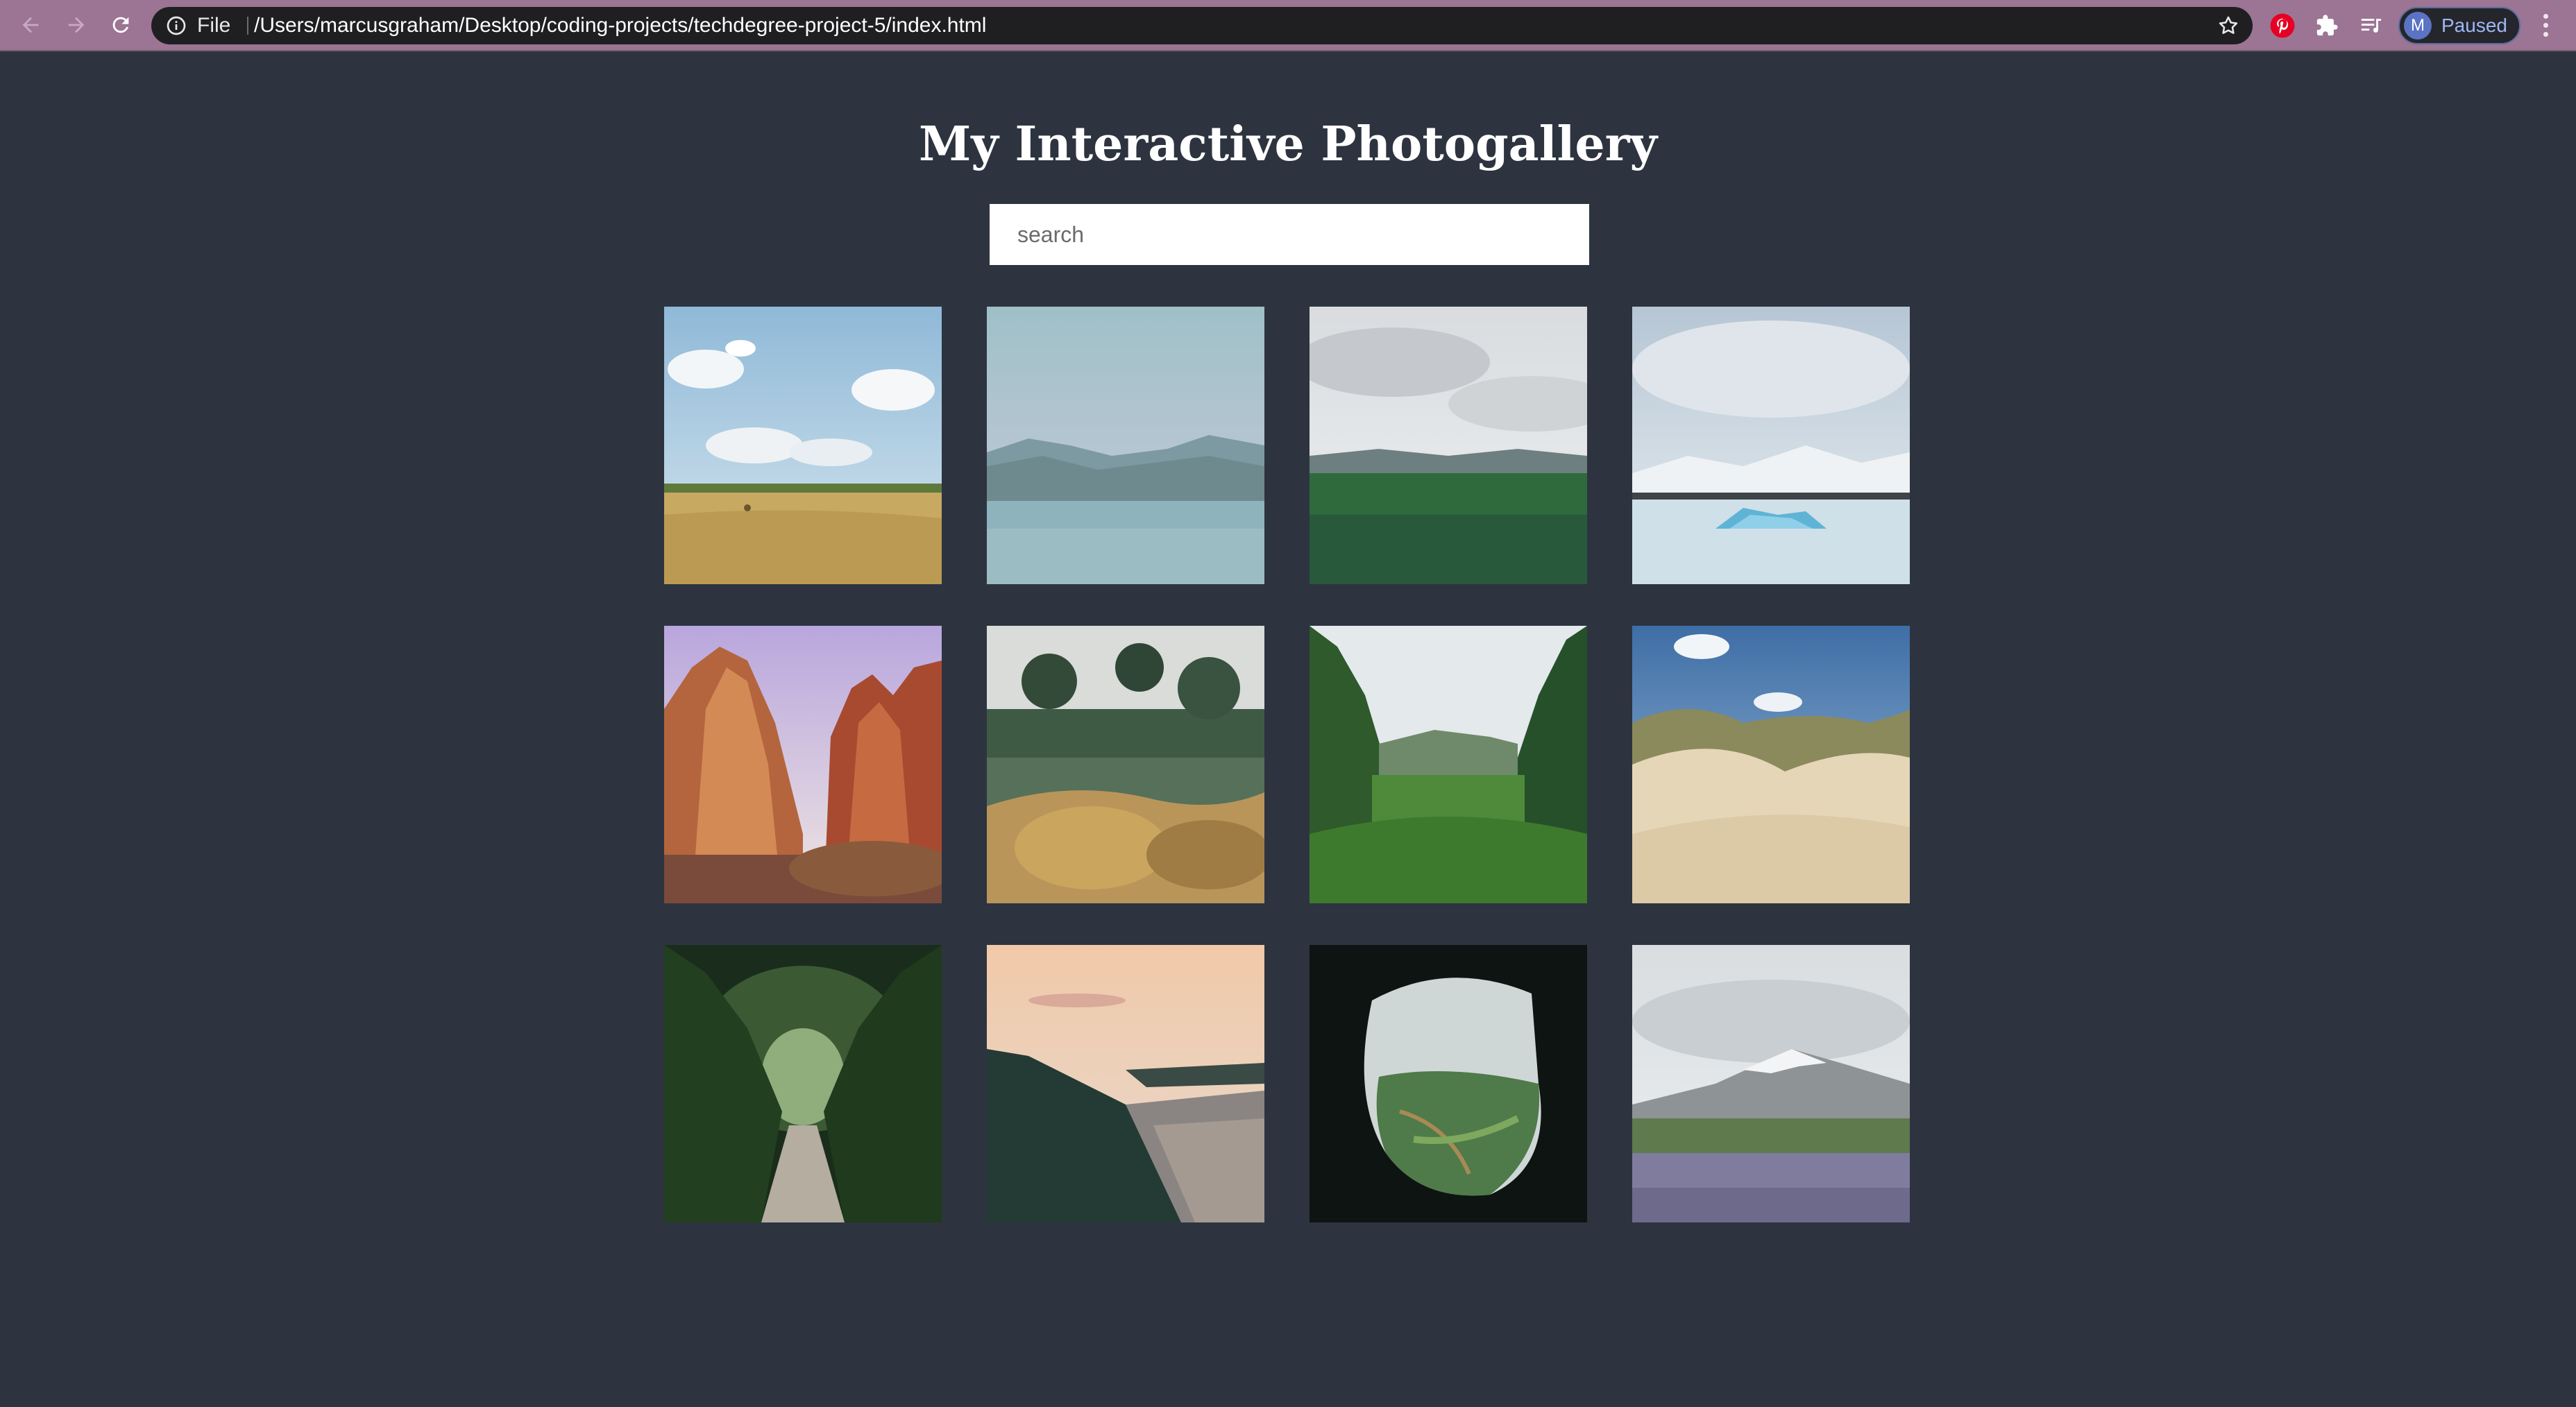 Image resolution: width=2576 pixels, height=1407 pixels. What do you see at coordinates (2474, 25) in the screenshot?
I see `sync-status-label: Paused` at bounding box center [2474, 25].